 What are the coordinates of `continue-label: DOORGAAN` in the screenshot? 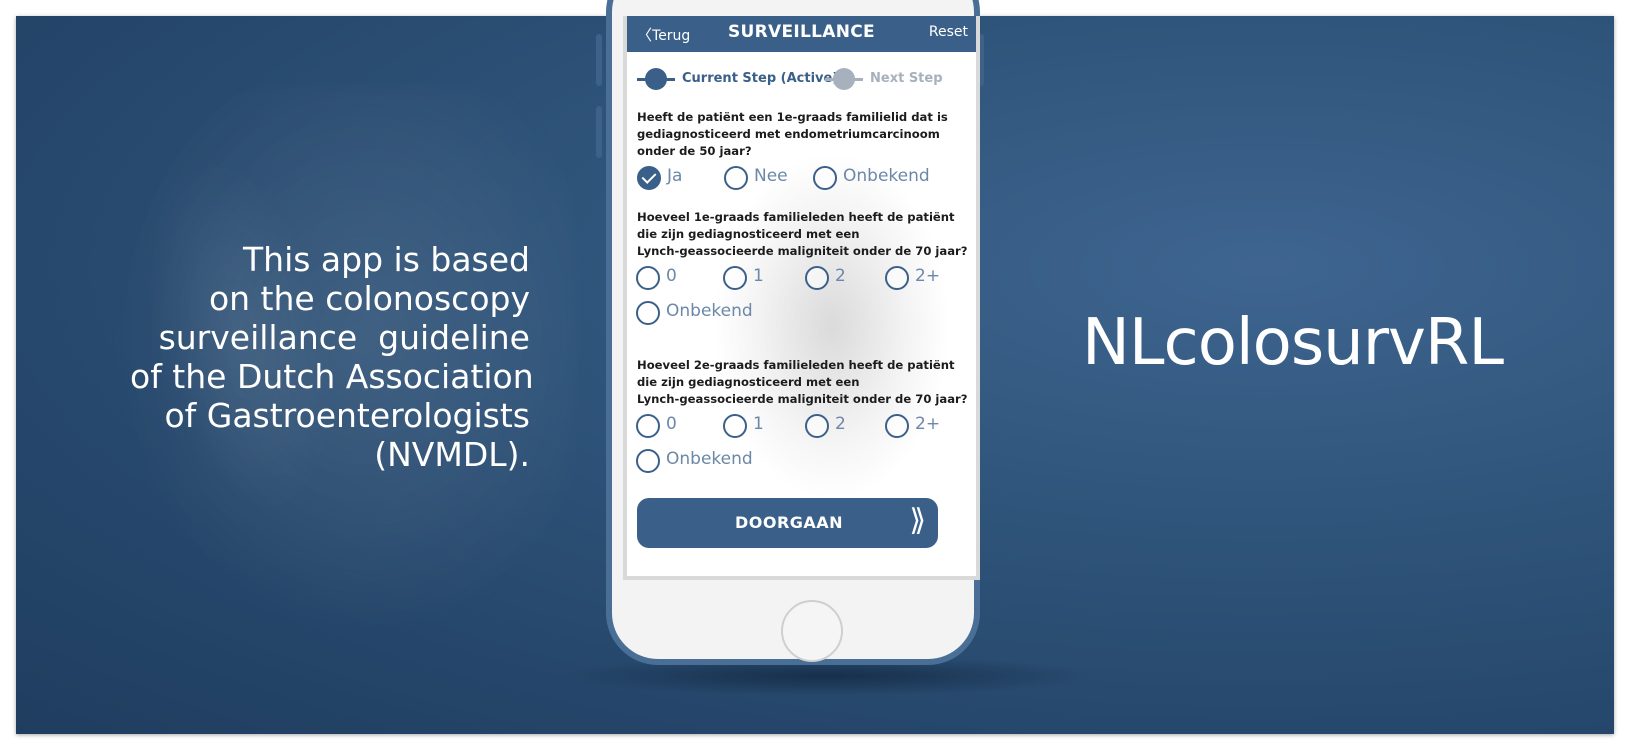 It's located at (789, 522).